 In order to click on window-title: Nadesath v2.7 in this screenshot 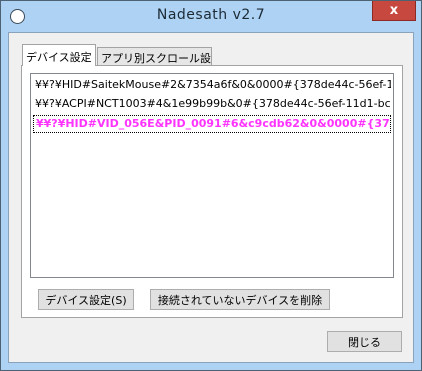, I will do `click(211, 15)`.